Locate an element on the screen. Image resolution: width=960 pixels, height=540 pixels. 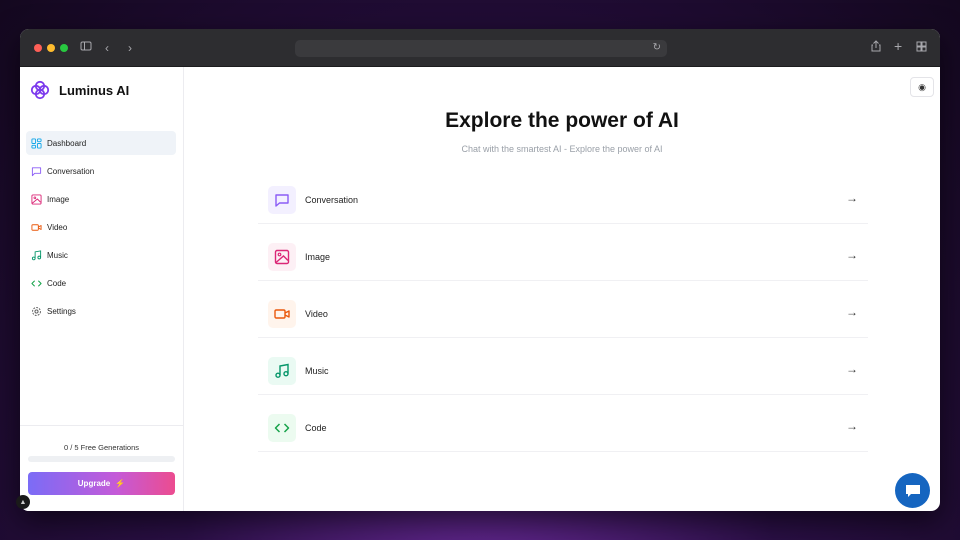
sidebar-item-label: Dashboard is located at coordinates (67, 143).